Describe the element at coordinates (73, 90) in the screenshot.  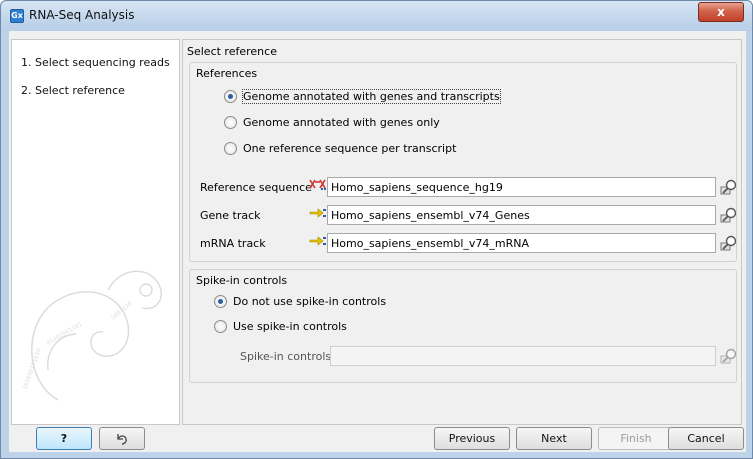
I see `step-select-reference: 2. Select reference` at that location.